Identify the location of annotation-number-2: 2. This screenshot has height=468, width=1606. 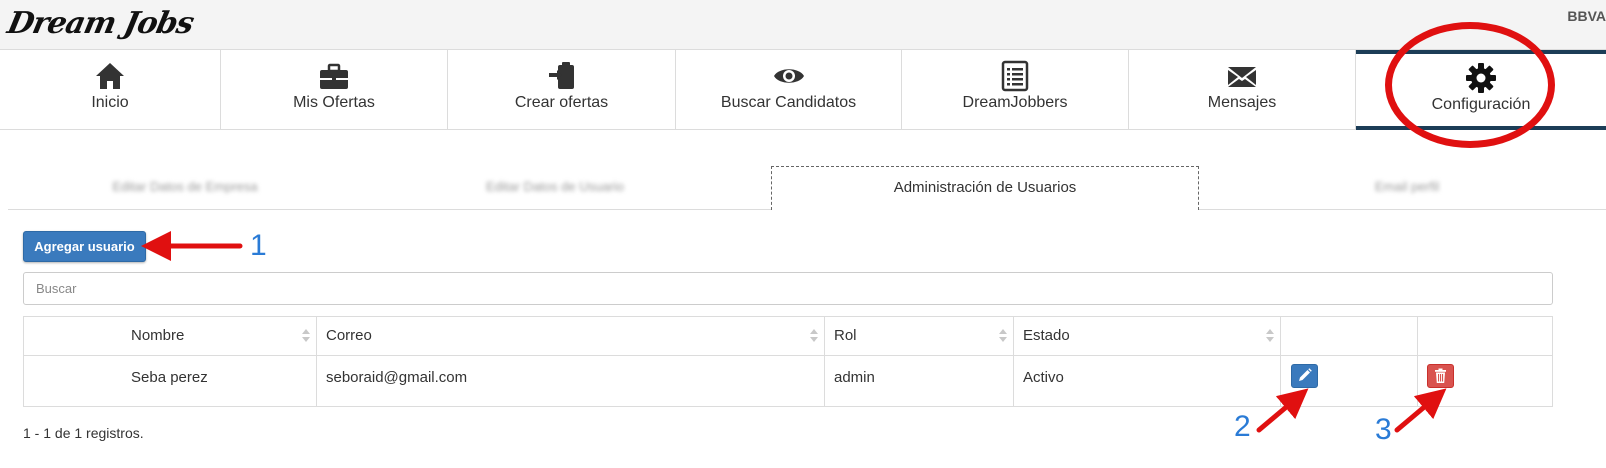
(1242, 426).